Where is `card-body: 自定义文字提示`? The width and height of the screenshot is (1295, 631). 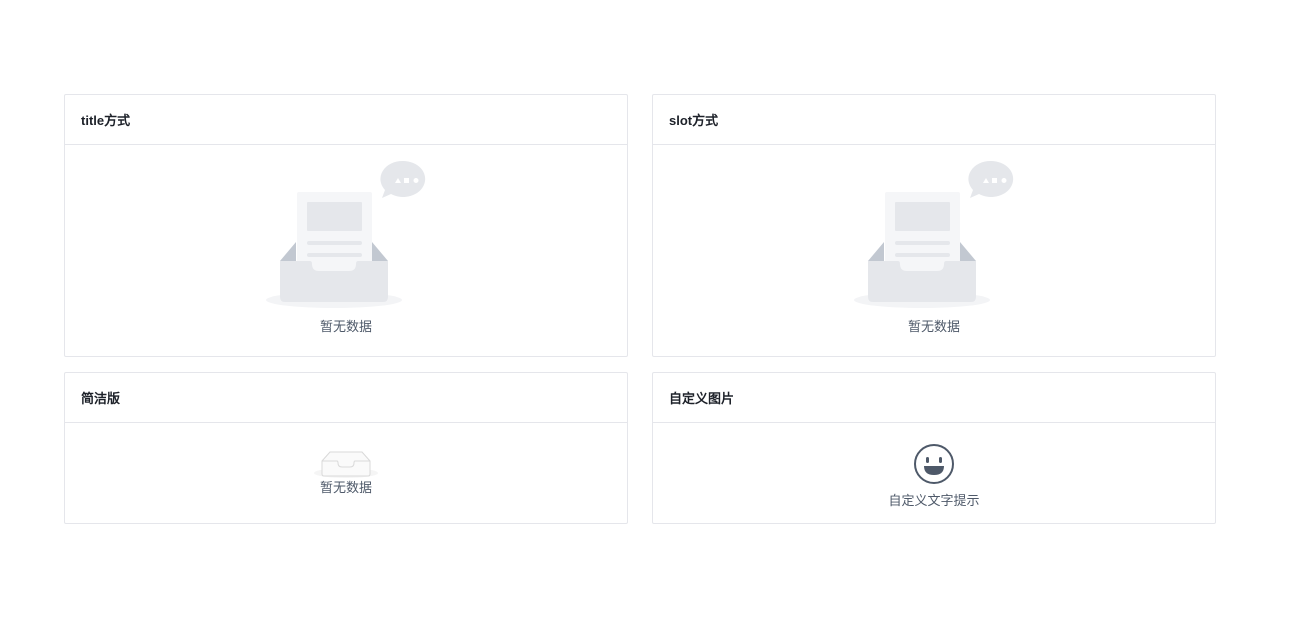
card-body: 自定义文字提示 is located at coordinates (934, 473).